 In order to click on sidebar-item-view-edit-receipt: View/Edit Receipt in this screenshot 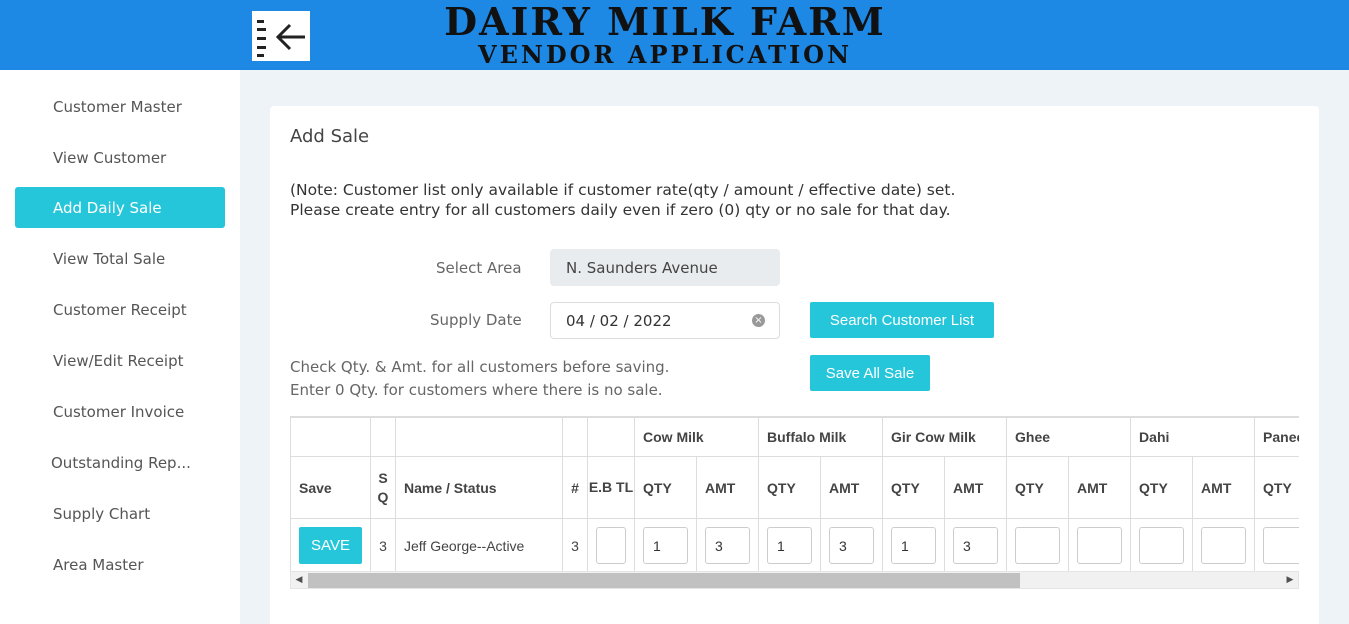, I will do `click(120, 360)`.